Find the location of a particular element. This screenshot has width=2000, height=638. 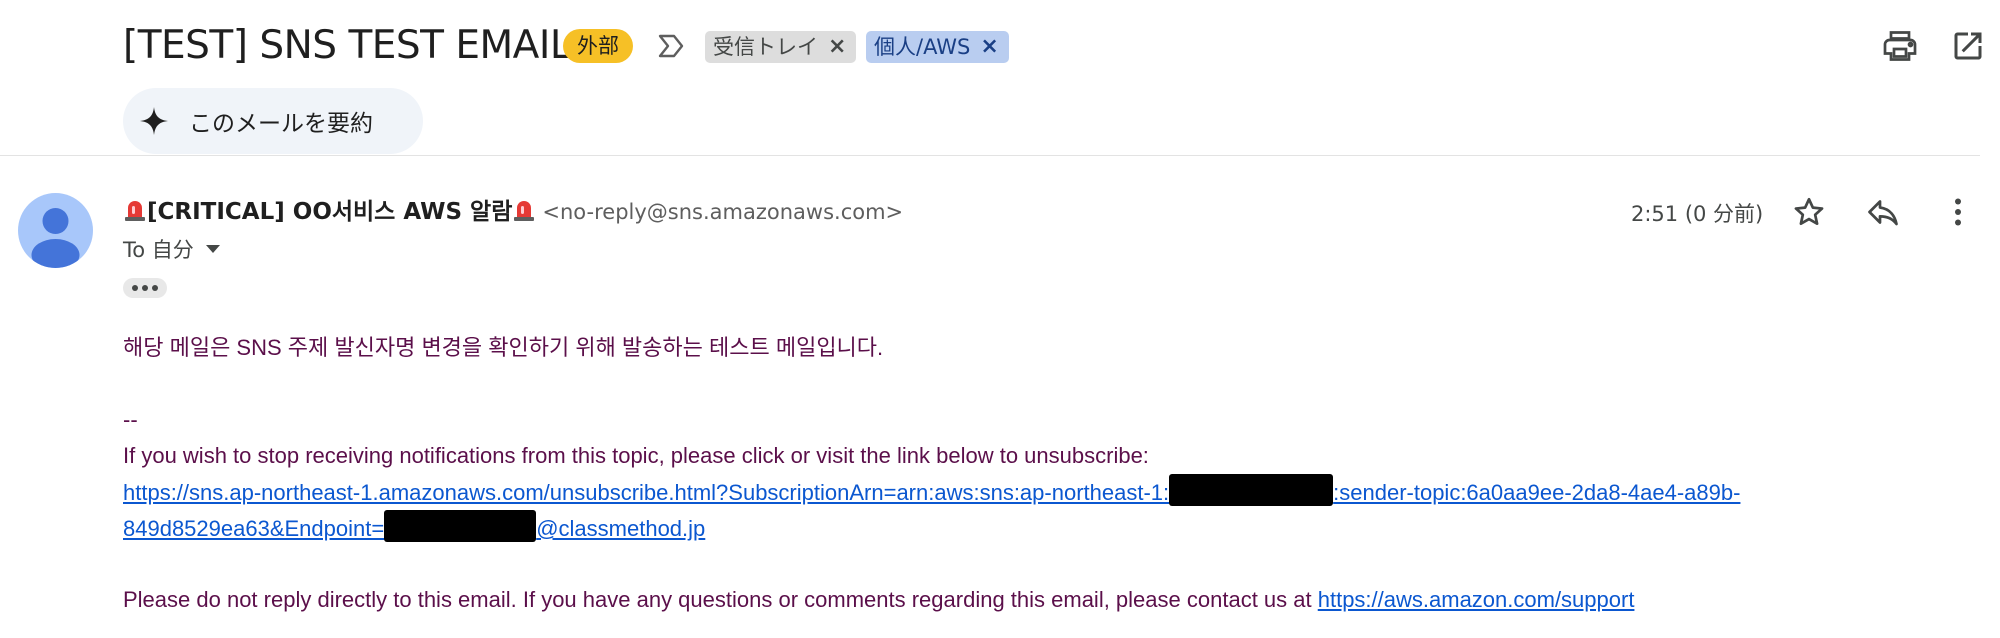

email-subject: [TEST] SNS TEST EMAIL is located at coordinates (347, 45).